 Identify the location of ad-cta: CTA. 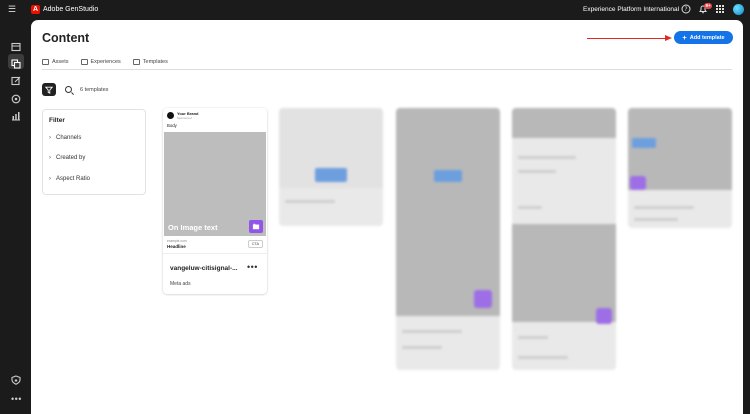
(255, 244).